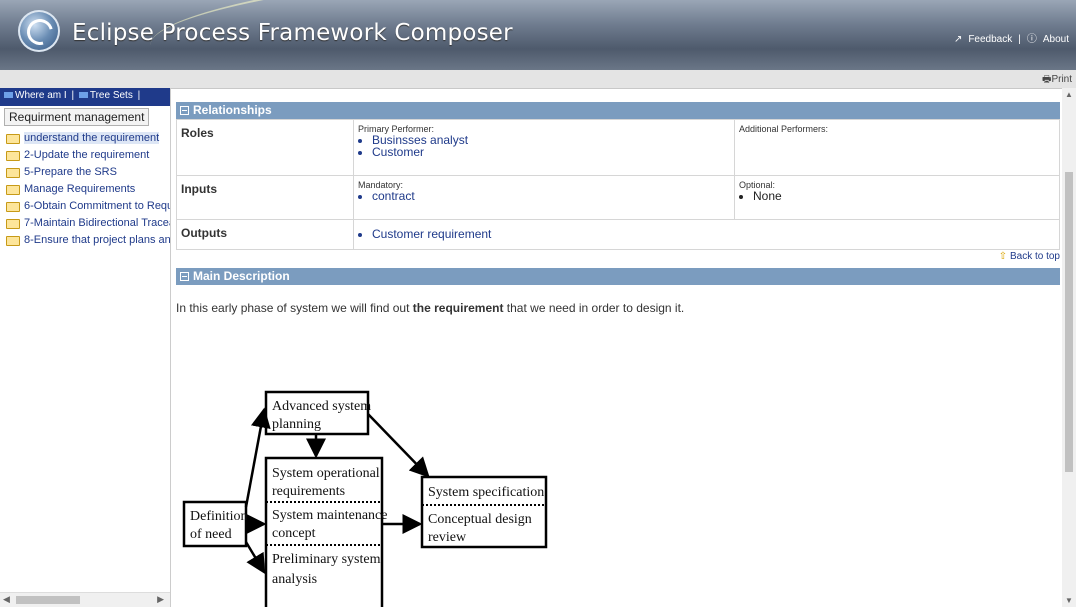  What do you see at coordinates (1069, 600) in the screenshot?
I see `scroll-down-icon: ▼` at bounding box center [1069, 600].